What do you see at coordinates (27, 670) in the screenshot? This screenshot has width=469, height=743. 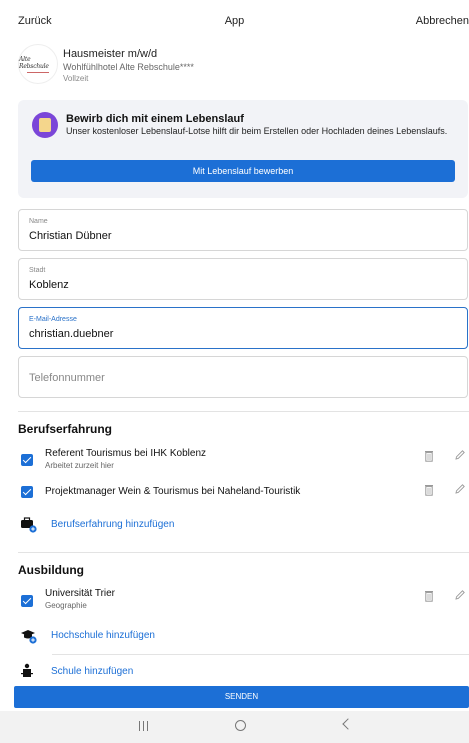 I see `school-add-icon` at bounding box center [27, 670].